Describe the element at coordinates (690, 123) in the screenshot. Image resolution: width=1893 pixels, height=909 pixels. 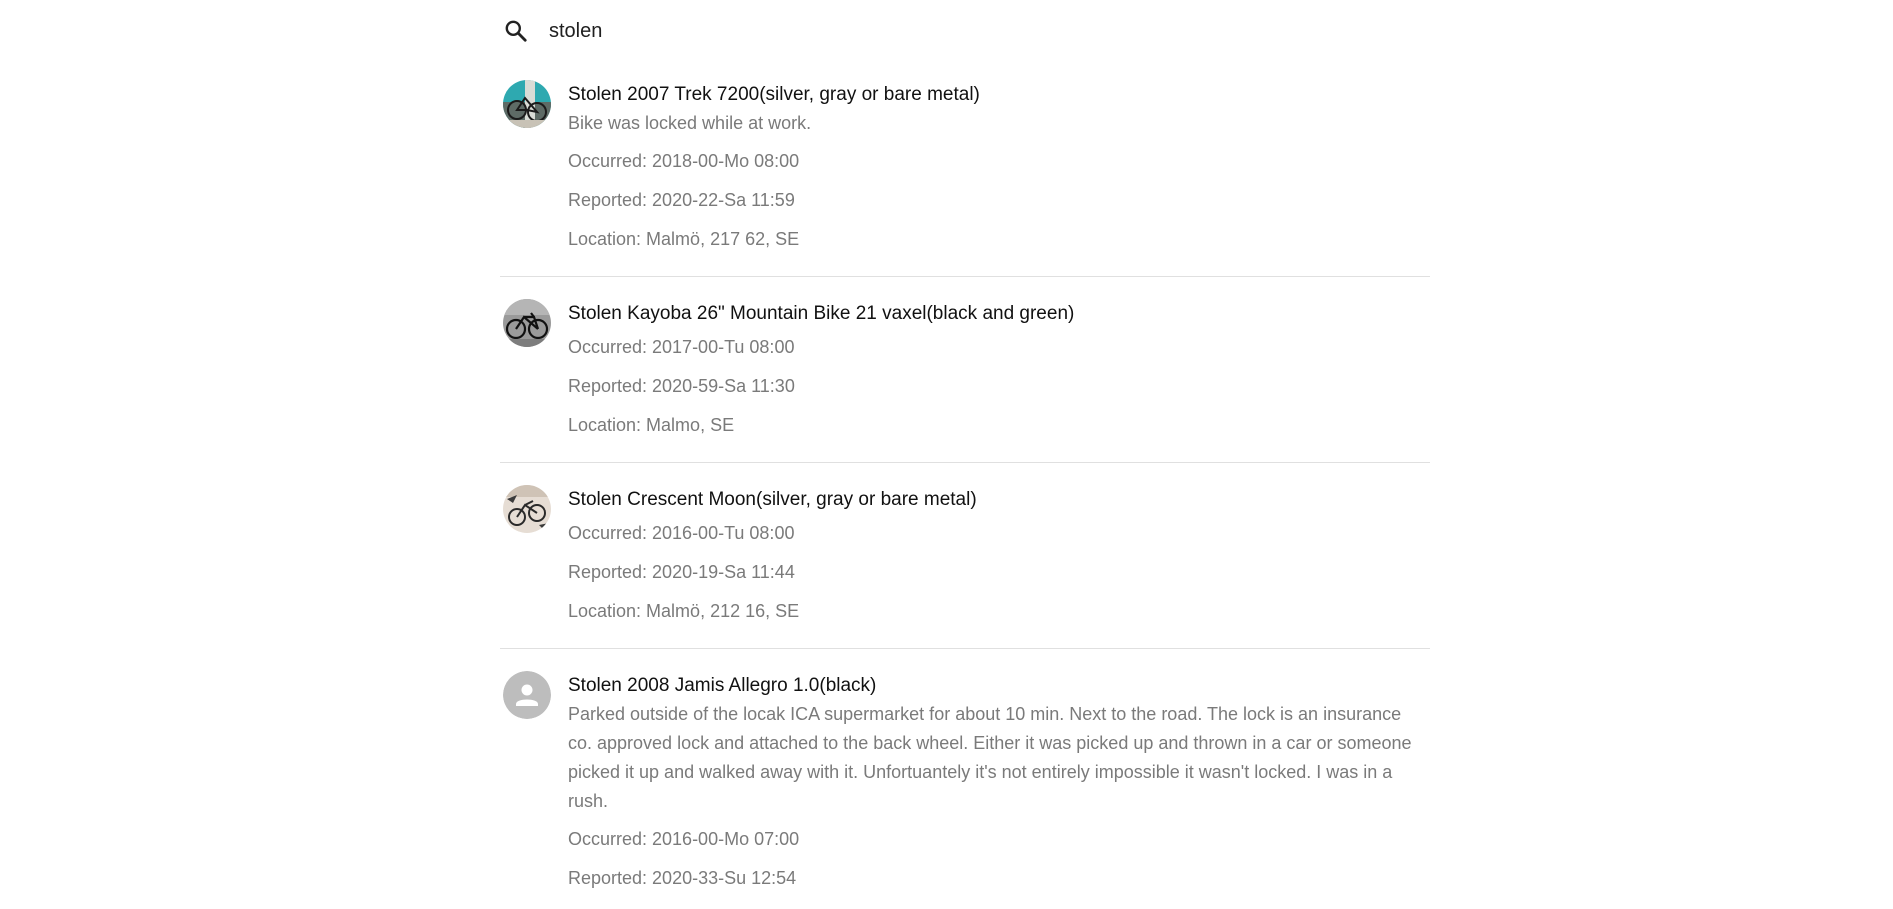
I see `report-description: Bike was locked while at work.` at that location.